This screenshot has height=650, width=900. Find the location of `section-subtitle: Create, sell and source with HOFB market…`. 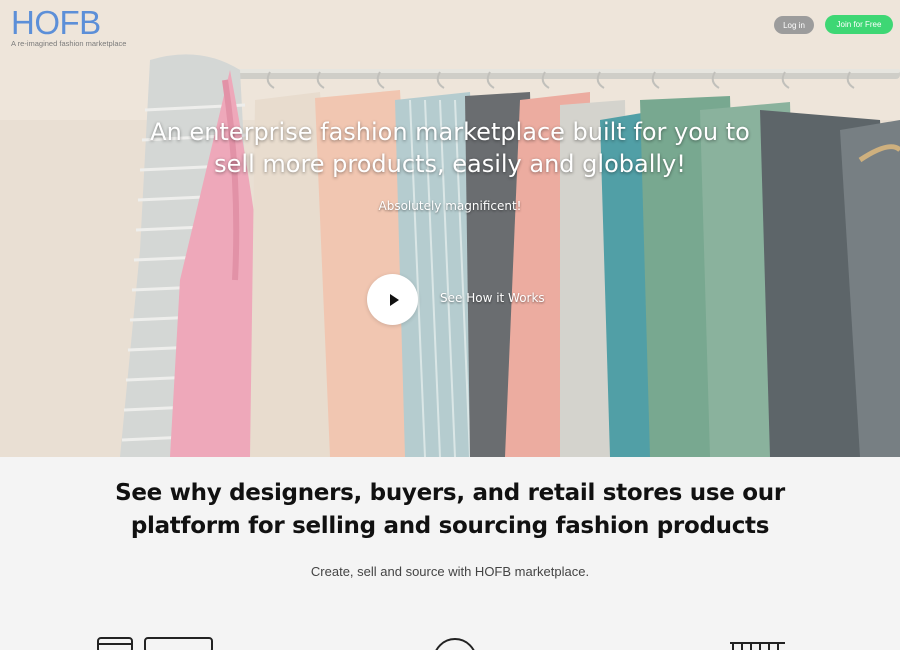

section-subtitle: Create, sell and source with HOFB market… is located at coordinates (450, 571).